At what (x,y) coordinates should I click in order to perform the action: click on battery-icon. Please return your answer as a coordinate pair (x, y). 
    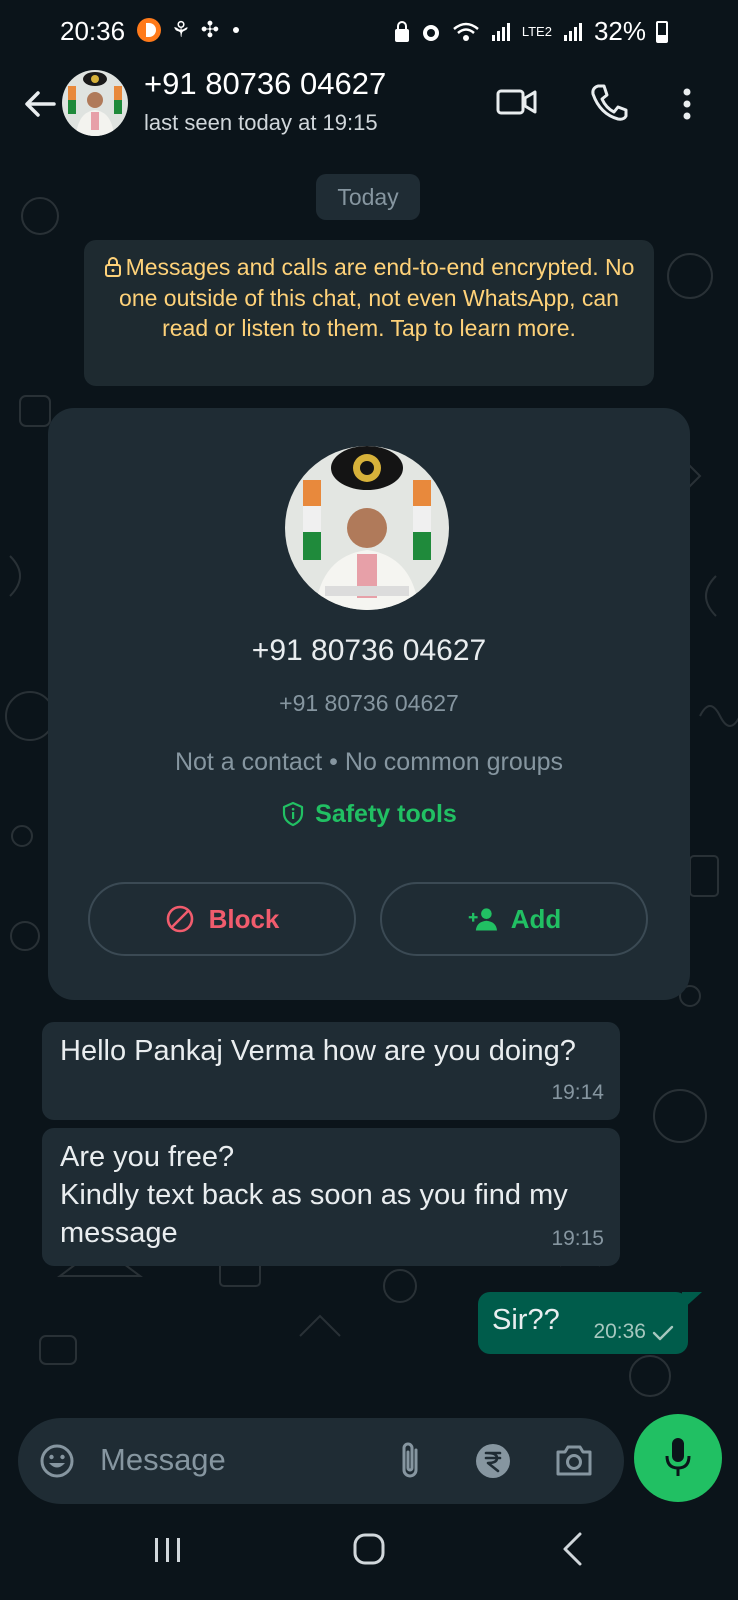
    Looking at the image, I should click on (662, 31).